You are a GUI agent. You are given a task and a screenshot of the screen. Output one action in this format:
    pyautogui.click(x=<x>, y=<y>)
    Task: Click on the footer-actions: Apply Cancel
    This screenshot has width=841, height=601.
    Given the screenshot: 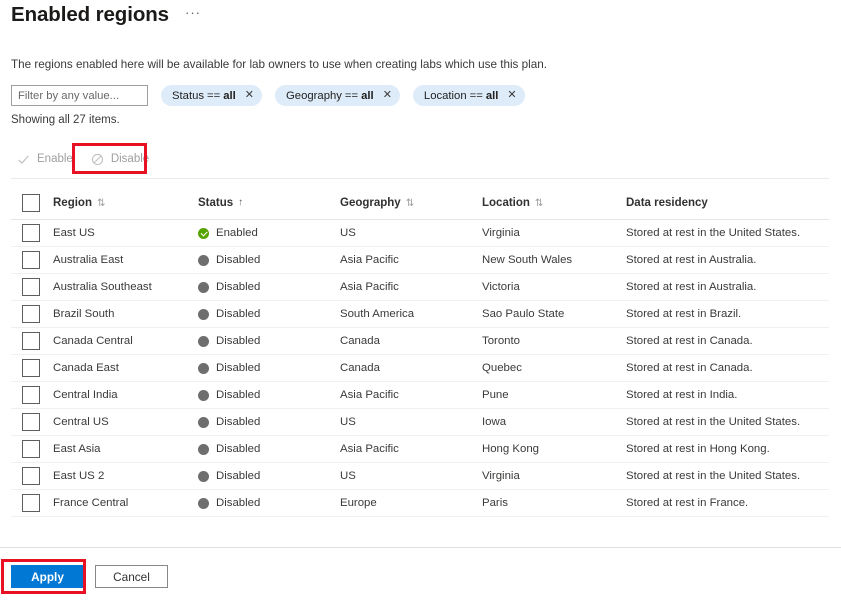 What is the action you would take?
    pyautogui.click(x=89, y=576)
    